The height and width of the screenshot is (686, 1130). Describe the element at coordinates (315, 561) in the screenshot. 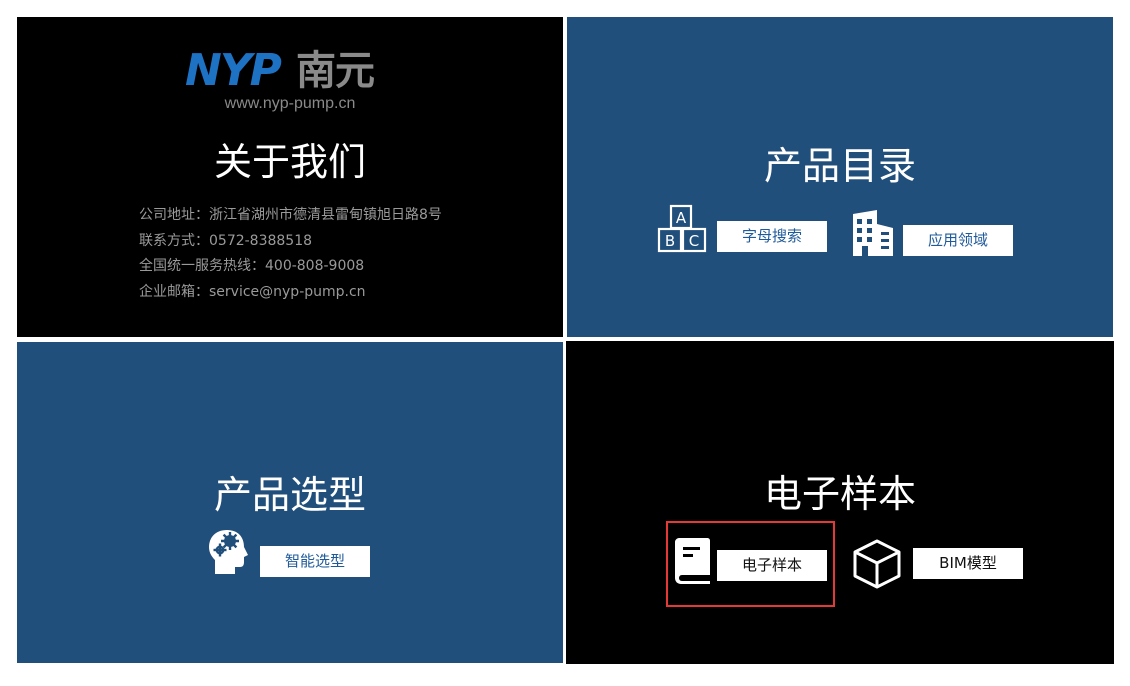

I see `smart-selection-button: 智能选型` at that location.